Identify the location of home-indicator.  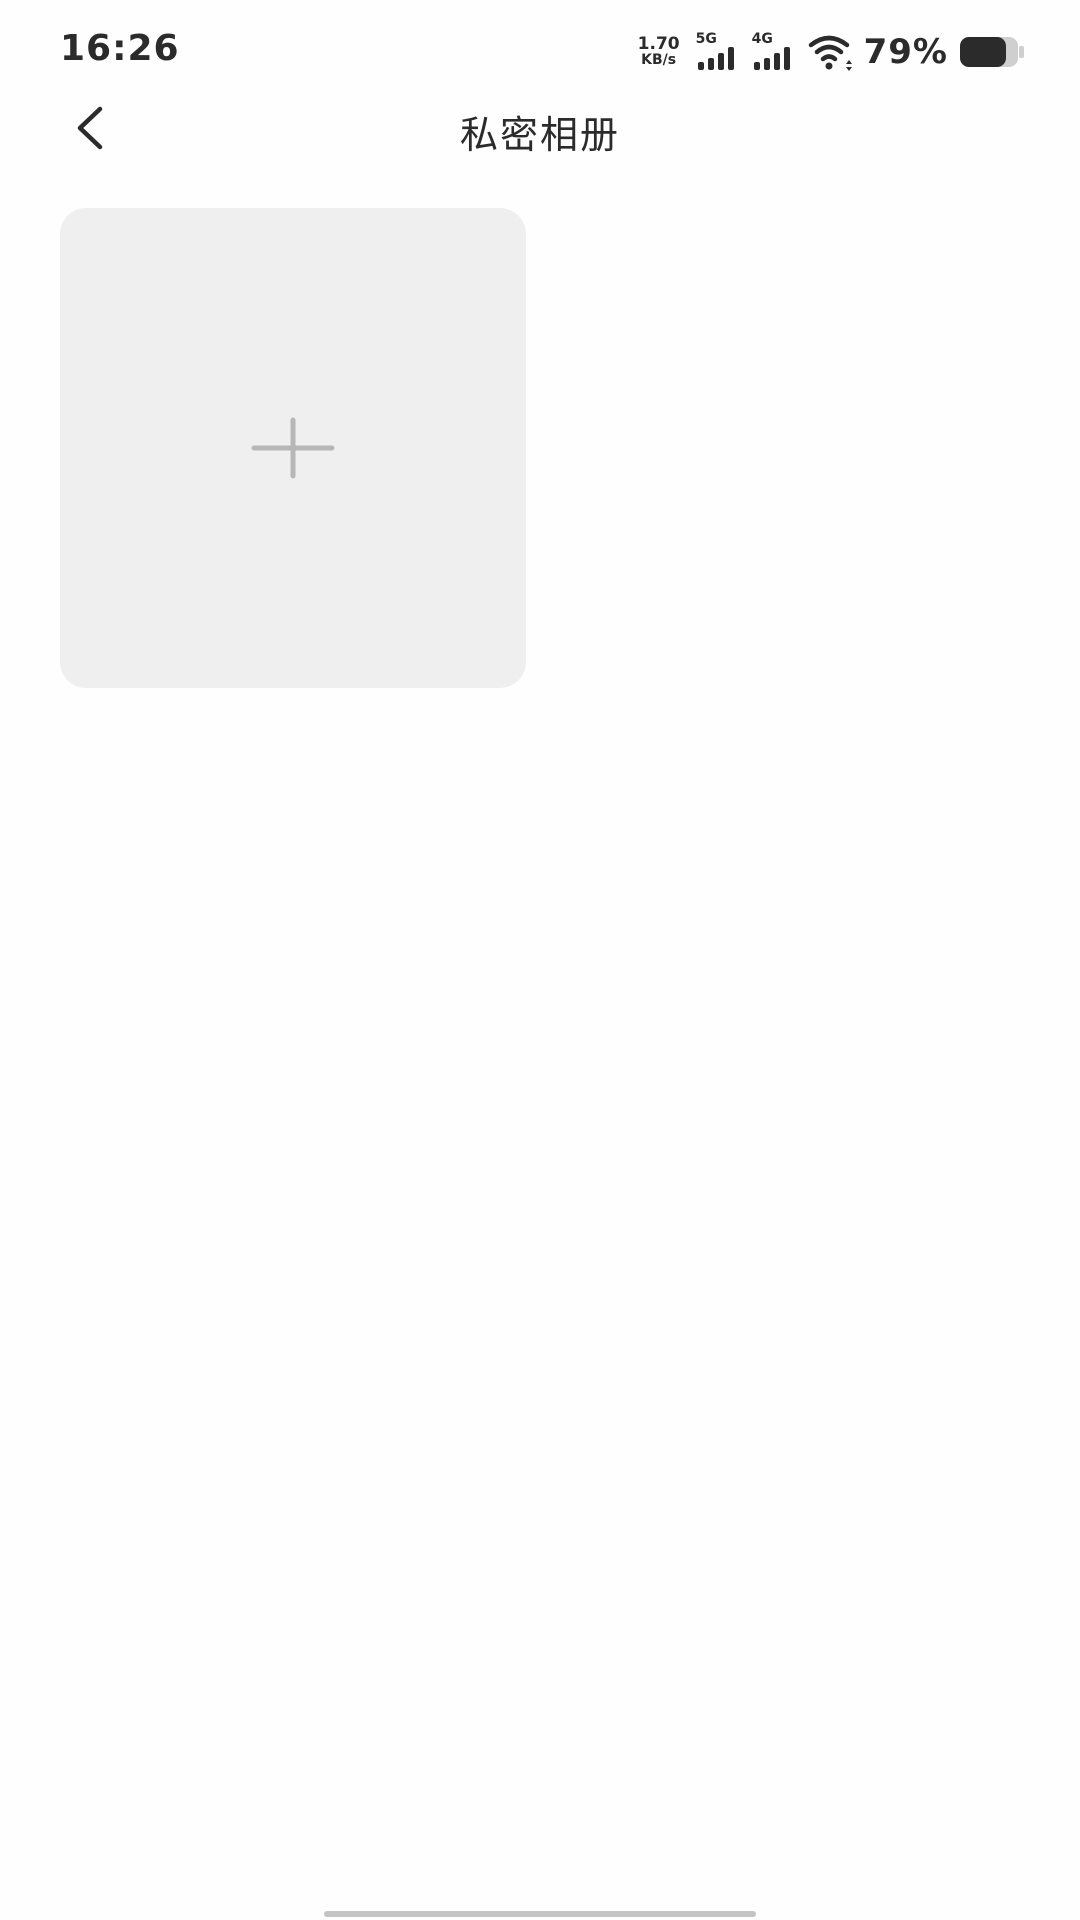
(540, 1914).